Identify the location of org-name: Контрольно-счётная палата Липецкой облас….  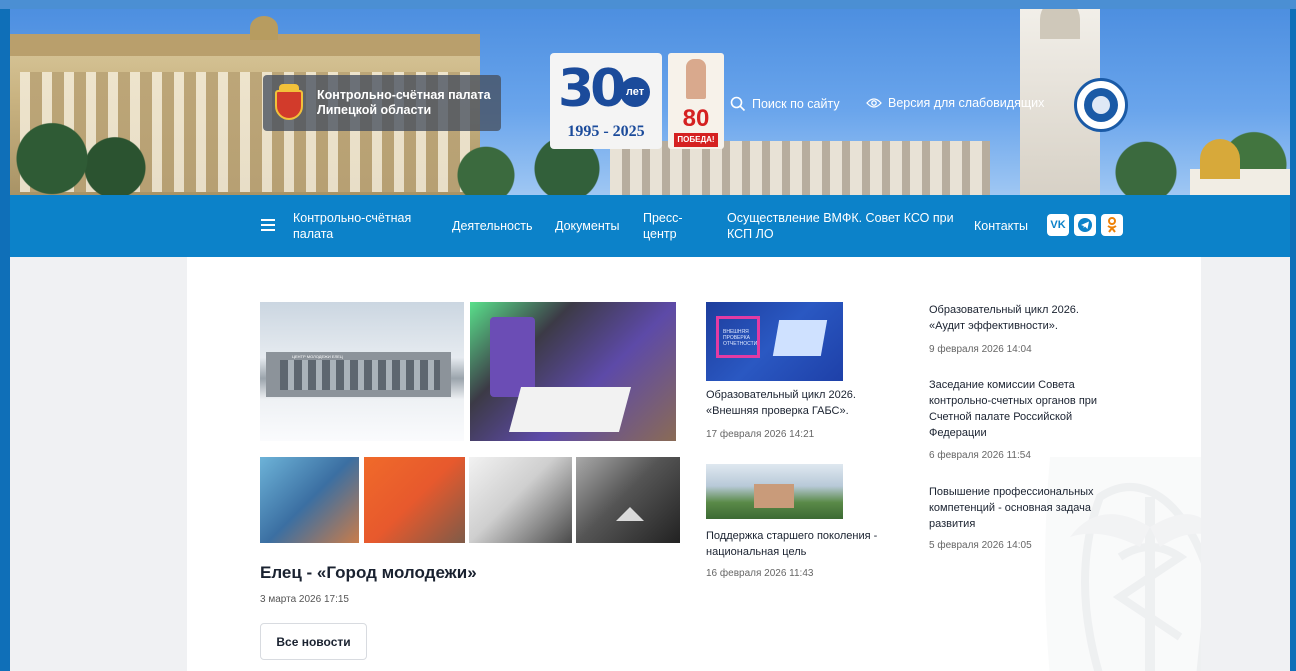
(404, 102).